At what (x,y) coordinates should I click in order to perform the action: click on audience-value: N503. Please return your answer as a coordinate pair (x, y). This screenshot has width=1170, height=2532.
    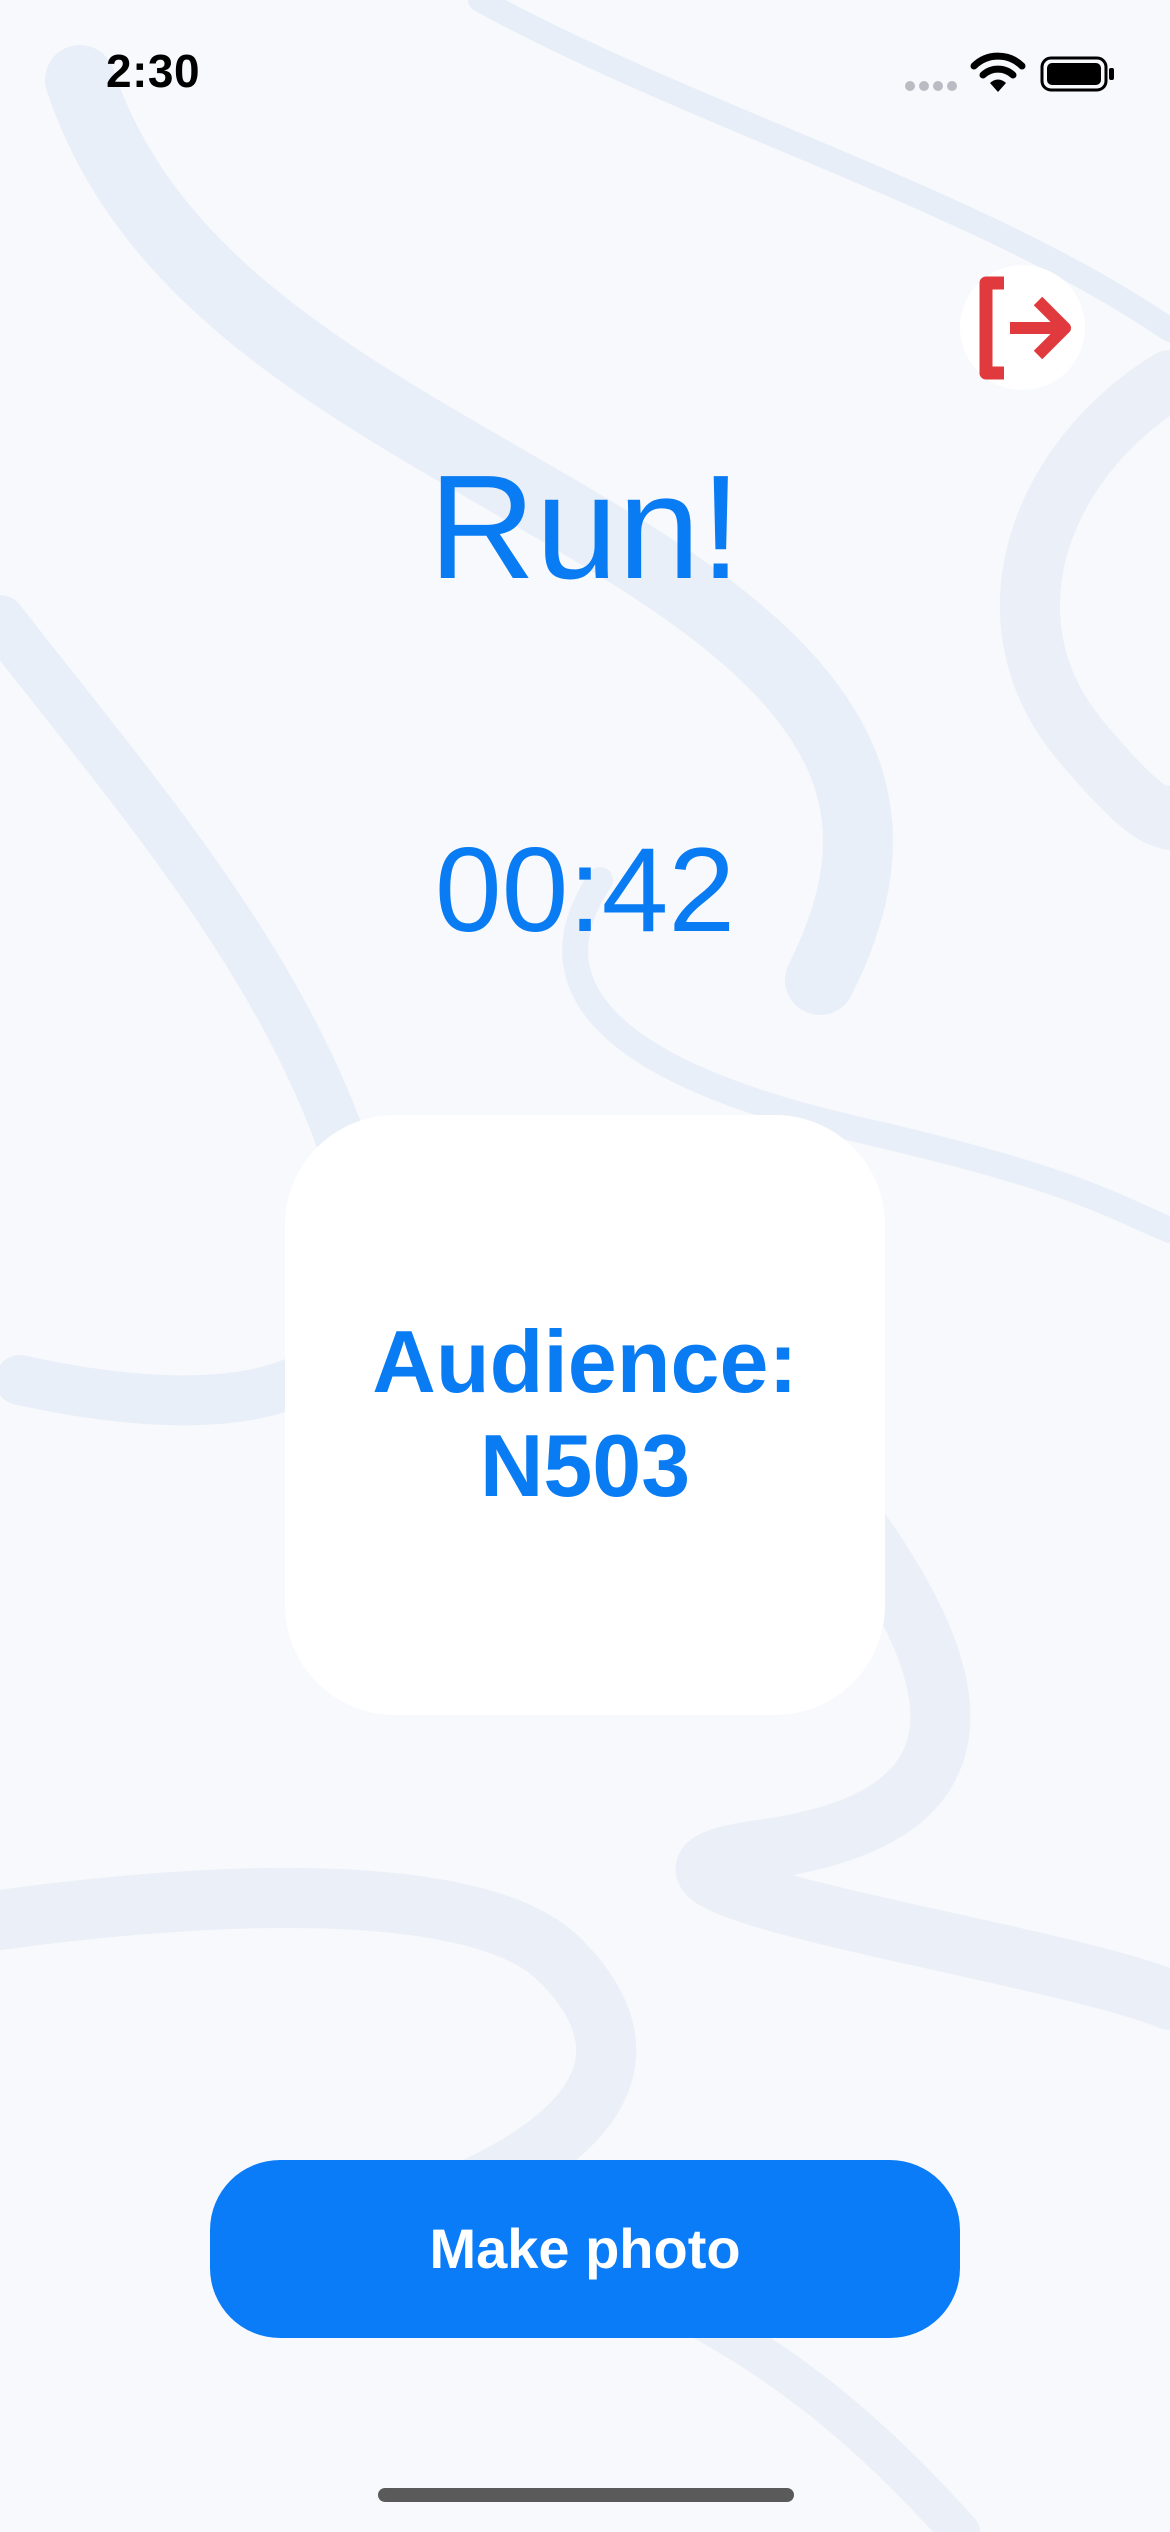
    Looking at the image, I should click on (585, 1465).